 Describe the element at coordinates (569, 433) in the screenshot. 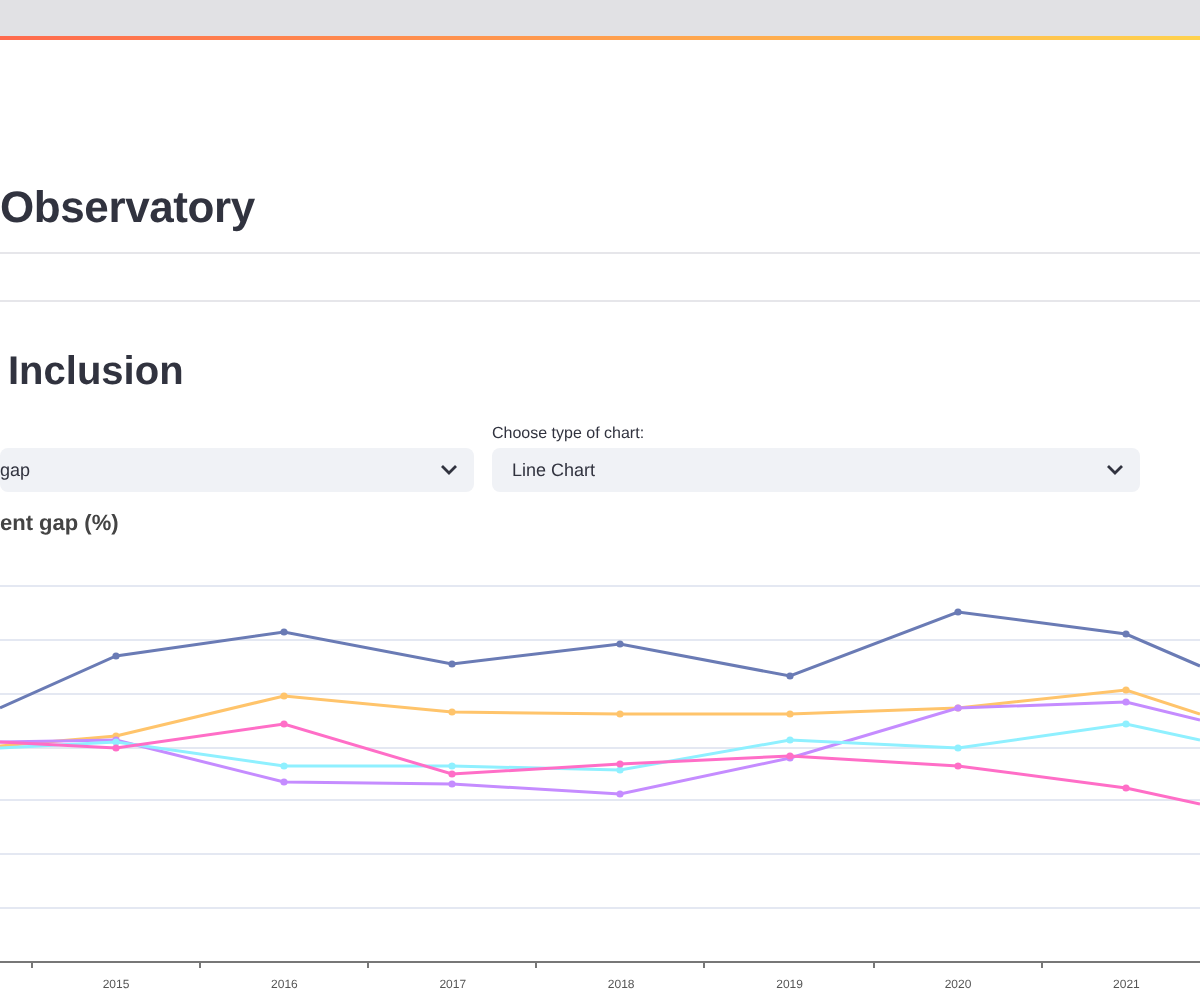

I see `select-label: Choose type of chart:` at that location.